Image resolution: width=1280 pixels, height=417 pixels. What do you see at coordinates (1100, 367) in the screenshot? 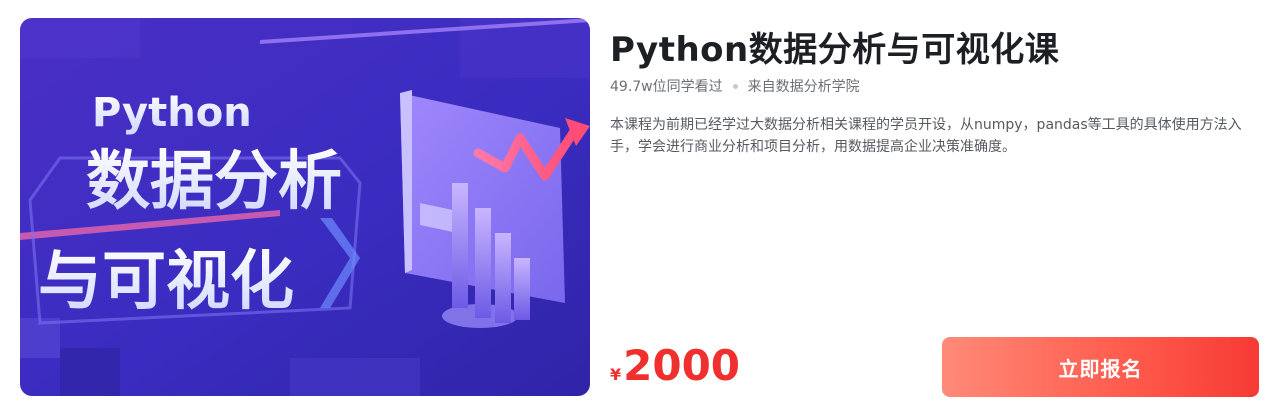
I see `enroll-button: 立即报名` at bounding box center [1100, 367].